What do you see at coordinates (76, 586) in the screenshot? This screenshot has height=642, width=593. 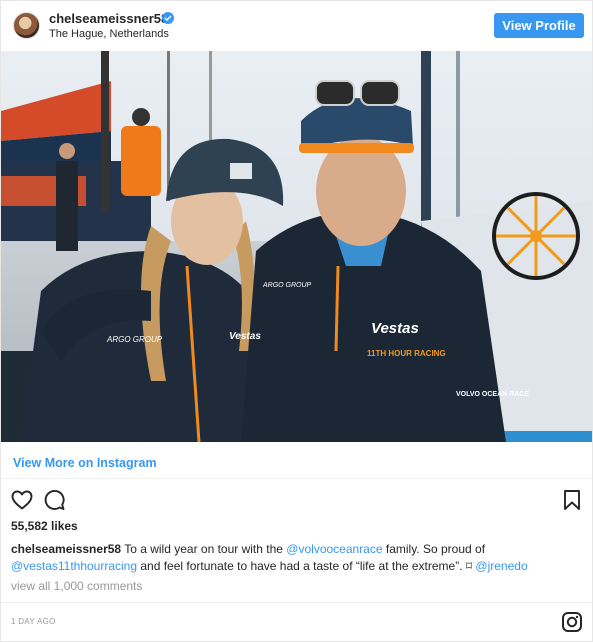 I see `view-all-comments-link: view all 1,000 comments` at bounding box center [76, 586].